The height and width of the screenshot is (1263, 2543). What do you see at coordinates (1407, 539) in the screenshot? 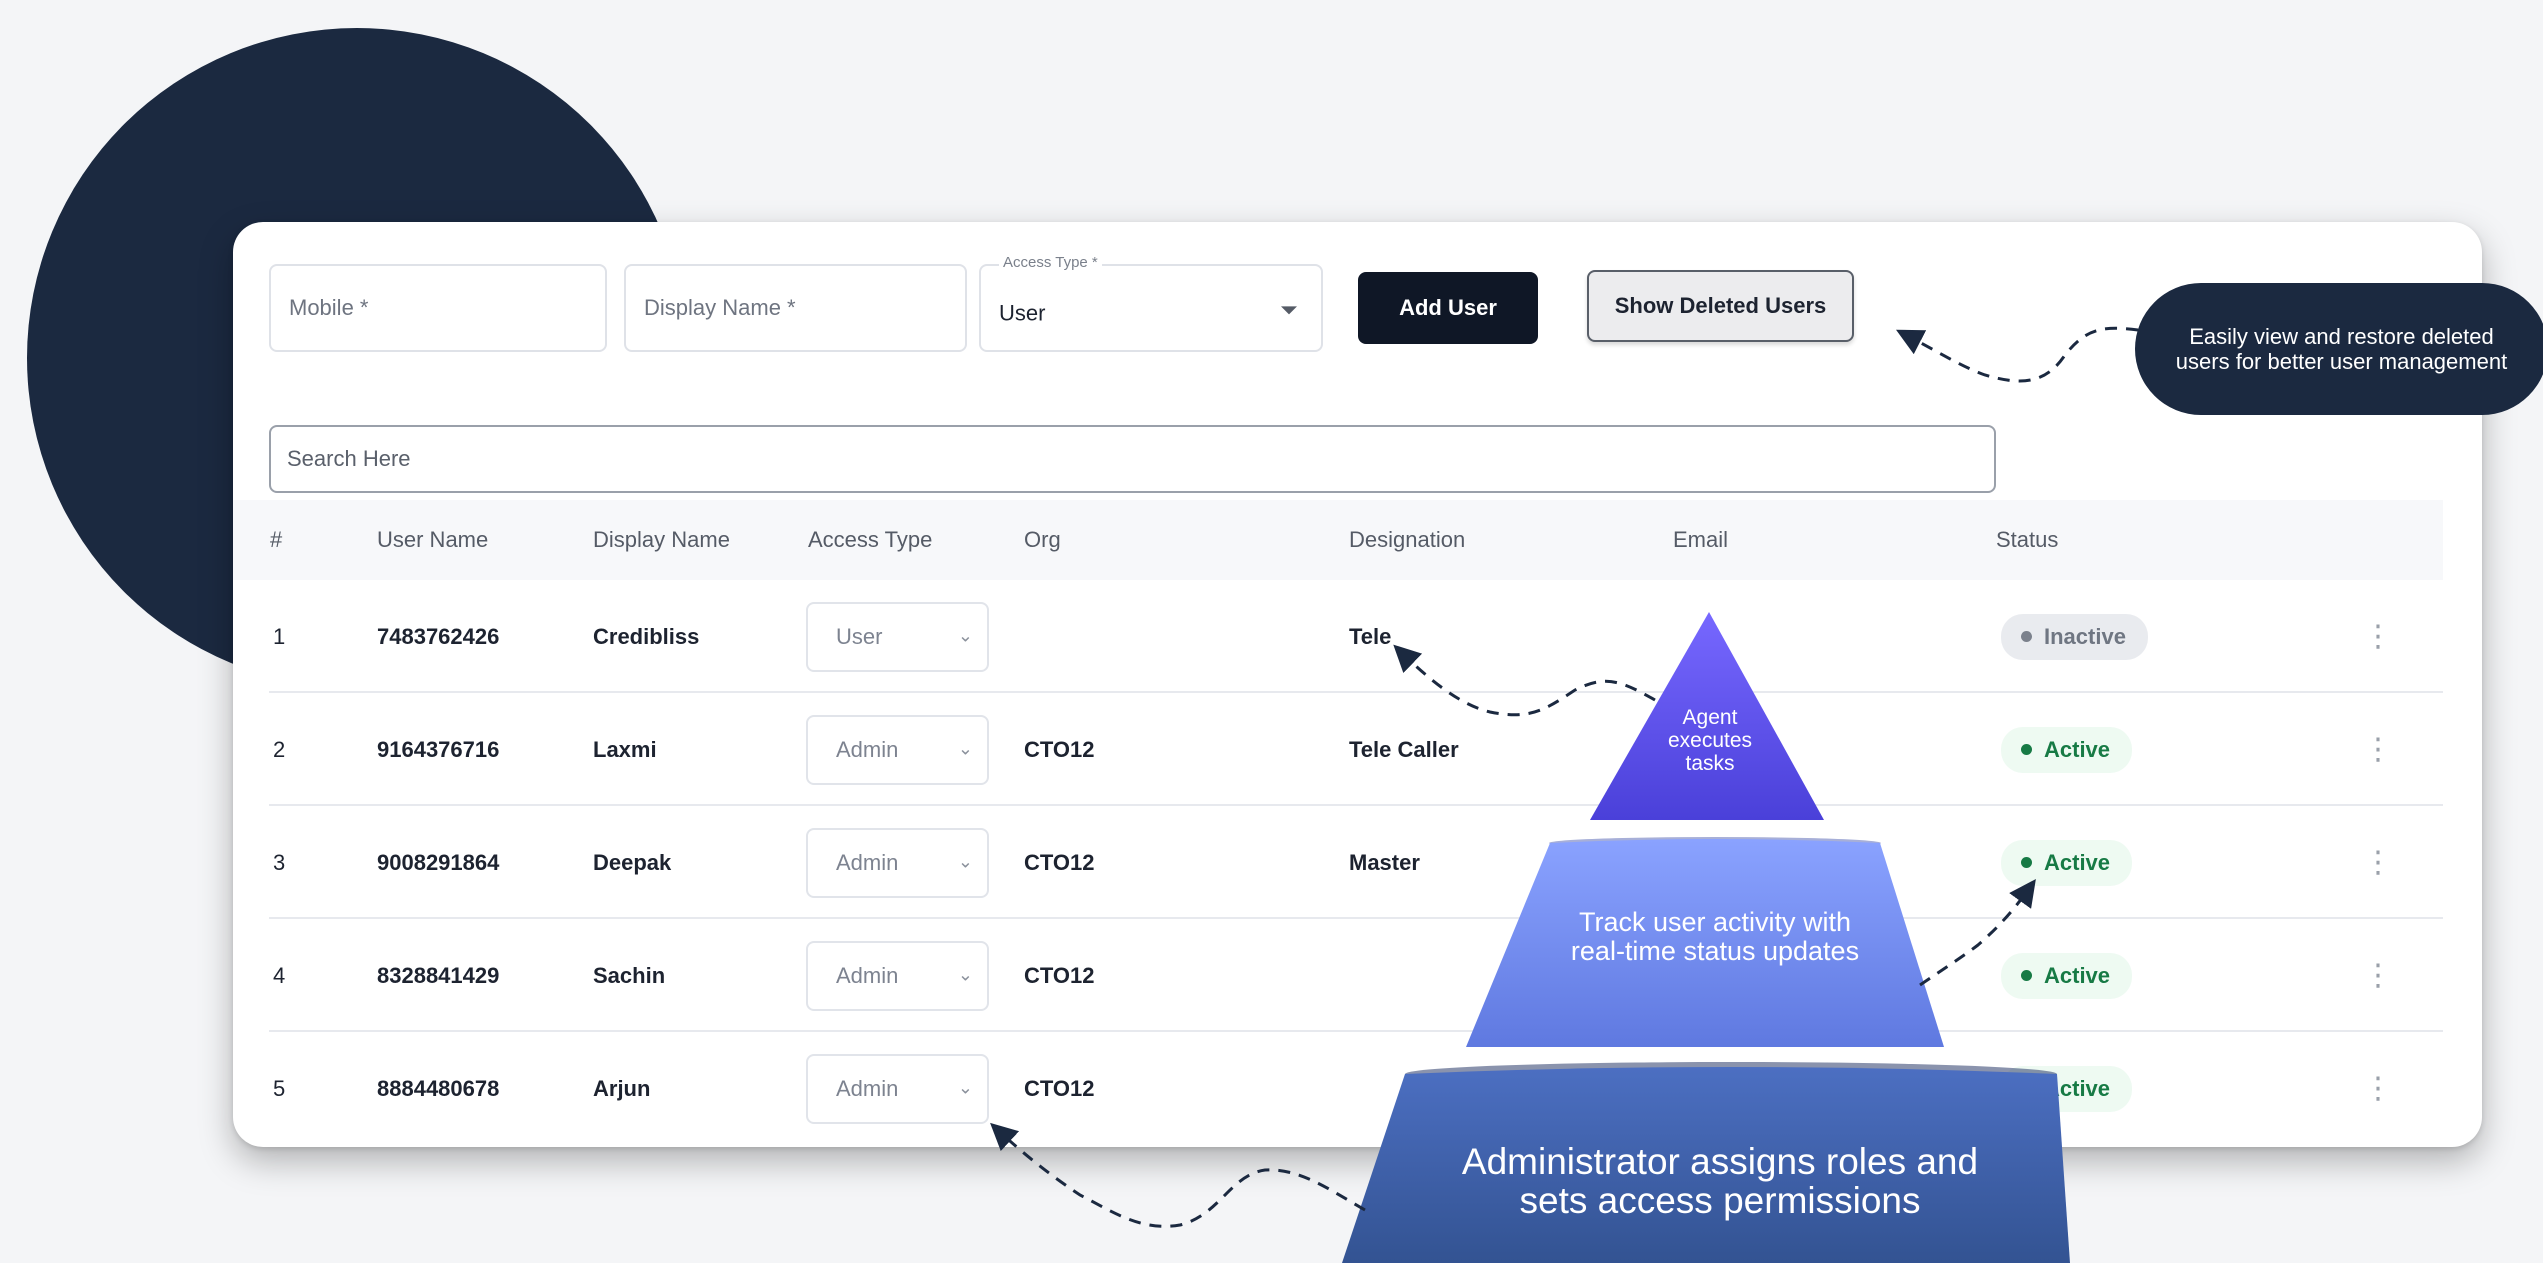
I see `col-header-designation: Designation` at bounding box center [1407, 539].